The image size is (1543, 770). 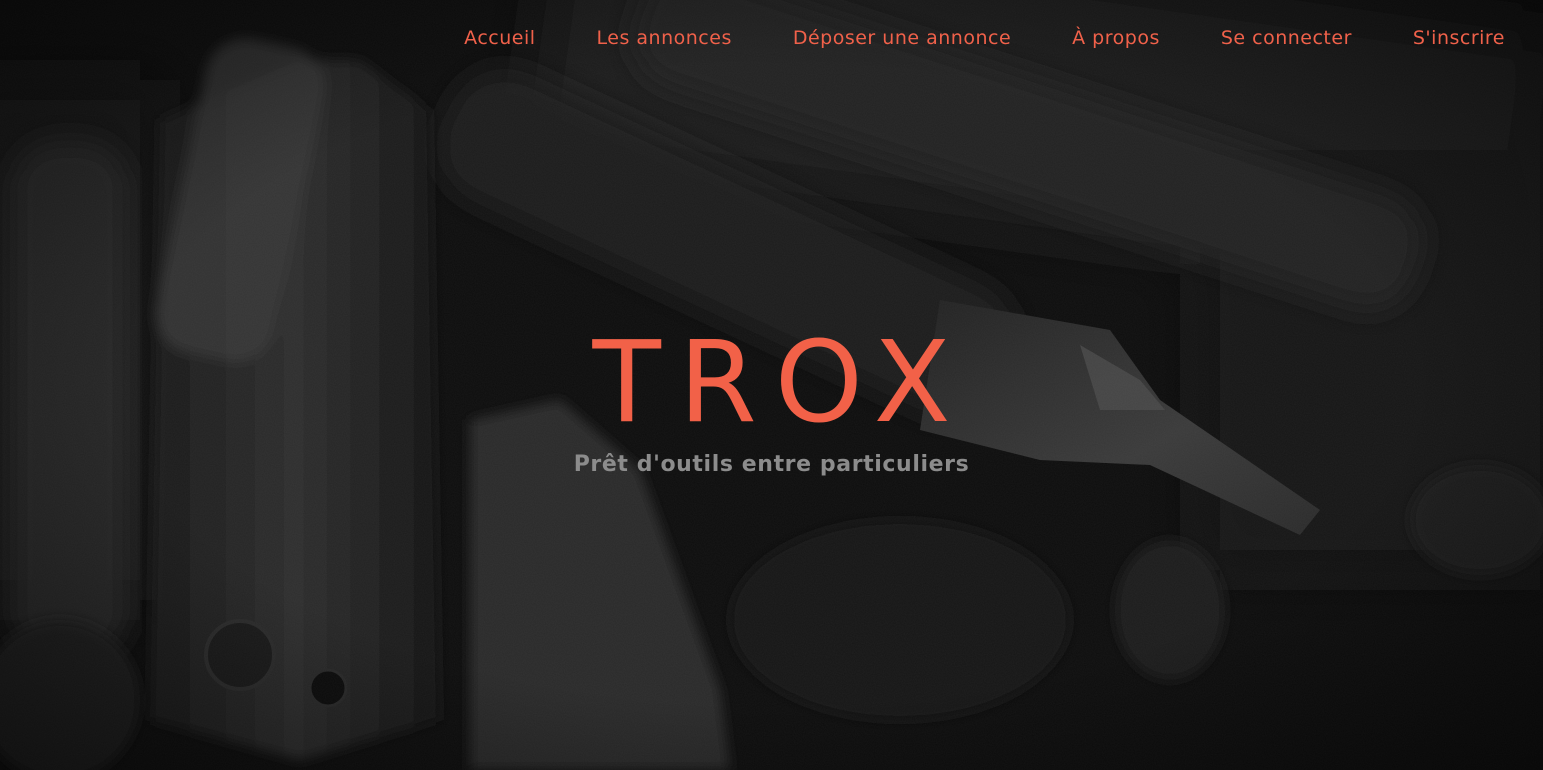 What do you see at coordinates (1116, 38) in the screenshot?
I see `nav-link-a-propos: À propos` at bounding box center [1116, 38].